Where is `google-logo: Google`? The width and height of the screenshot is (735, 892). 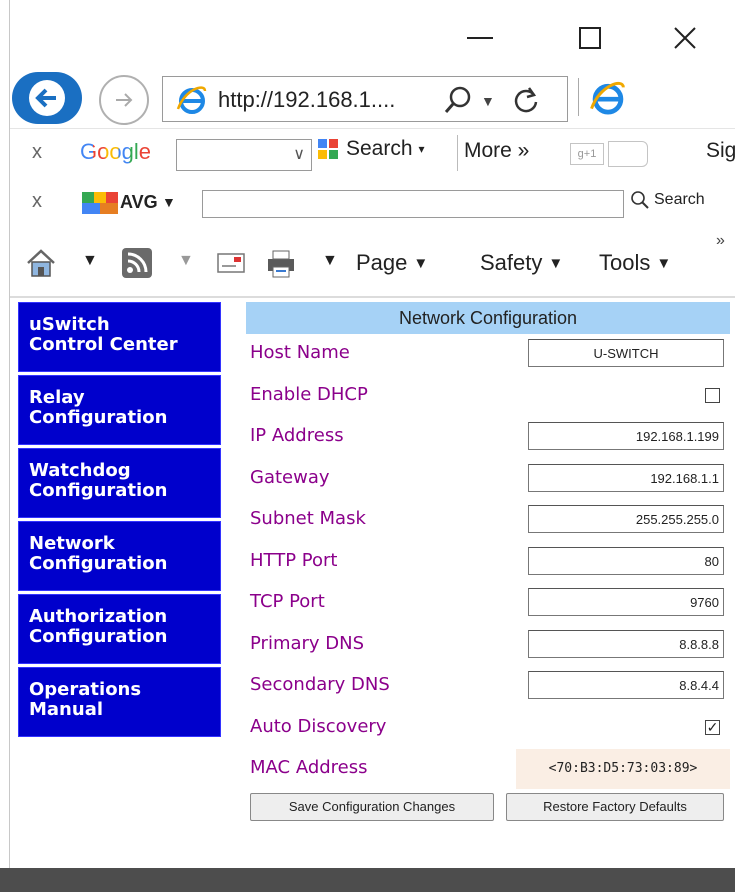
google-logo: Google is located at coordinates (115, 151).